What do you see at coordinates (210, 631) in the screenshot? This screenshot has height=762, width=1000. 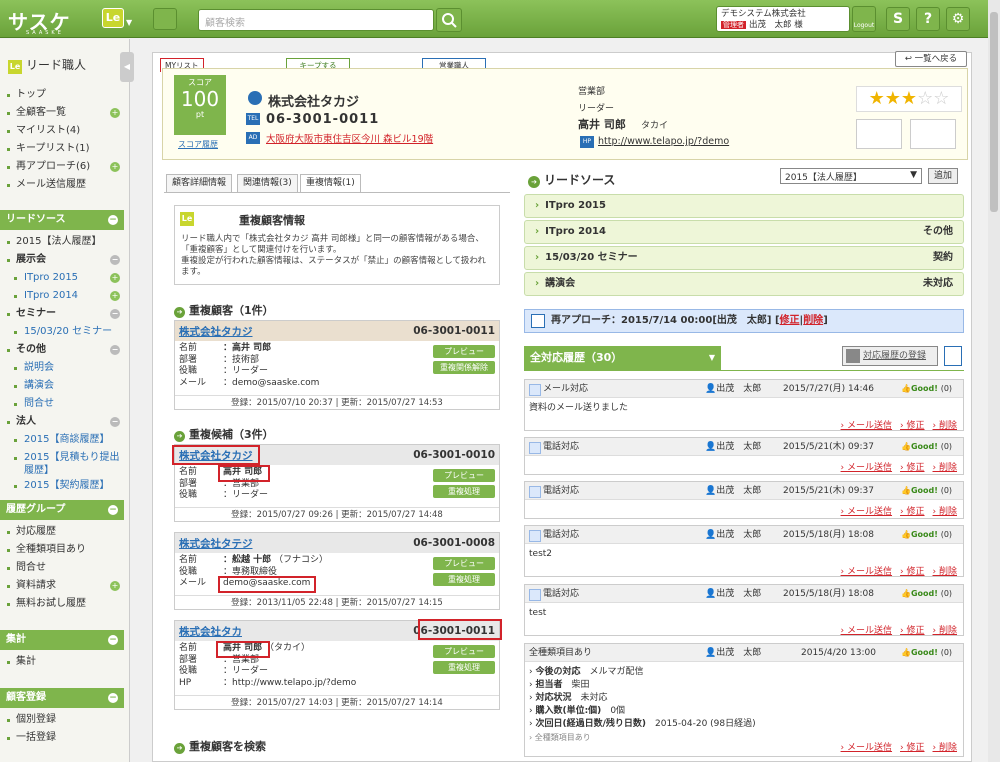 I see `card-company-link: 株式会社タカ` at bounding box center [210, 631].